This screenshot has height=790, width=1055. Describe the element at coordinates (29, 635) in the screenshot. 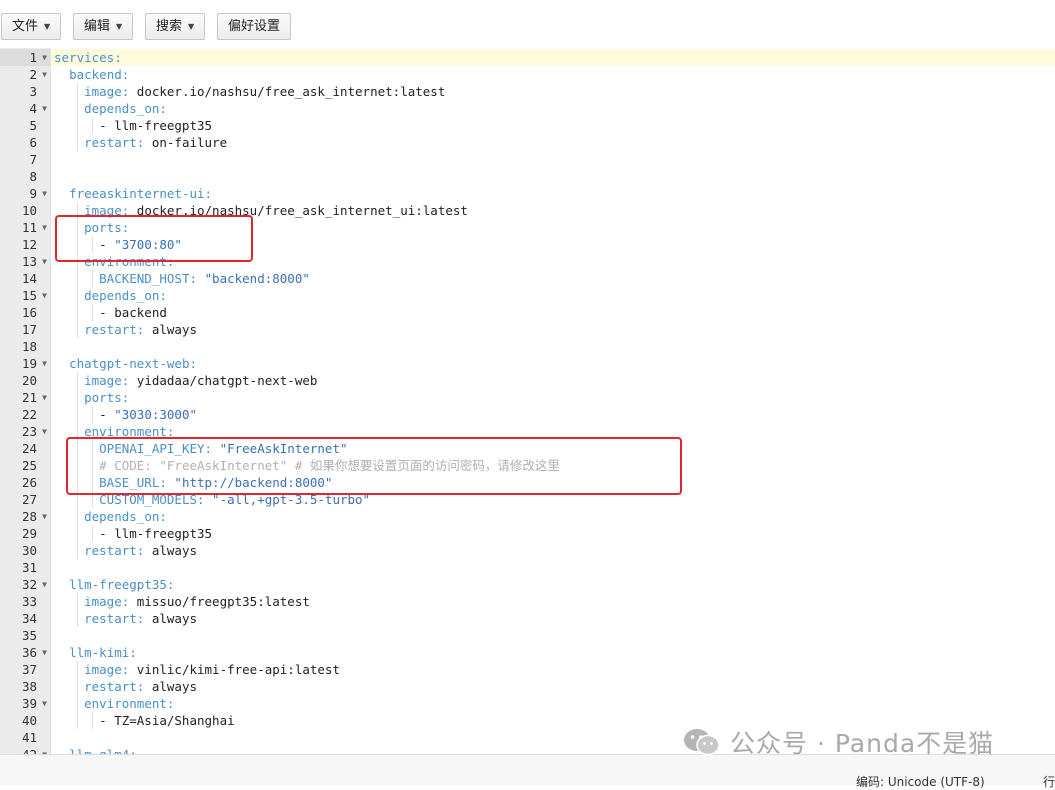

I see `line-number: 35` at that location.